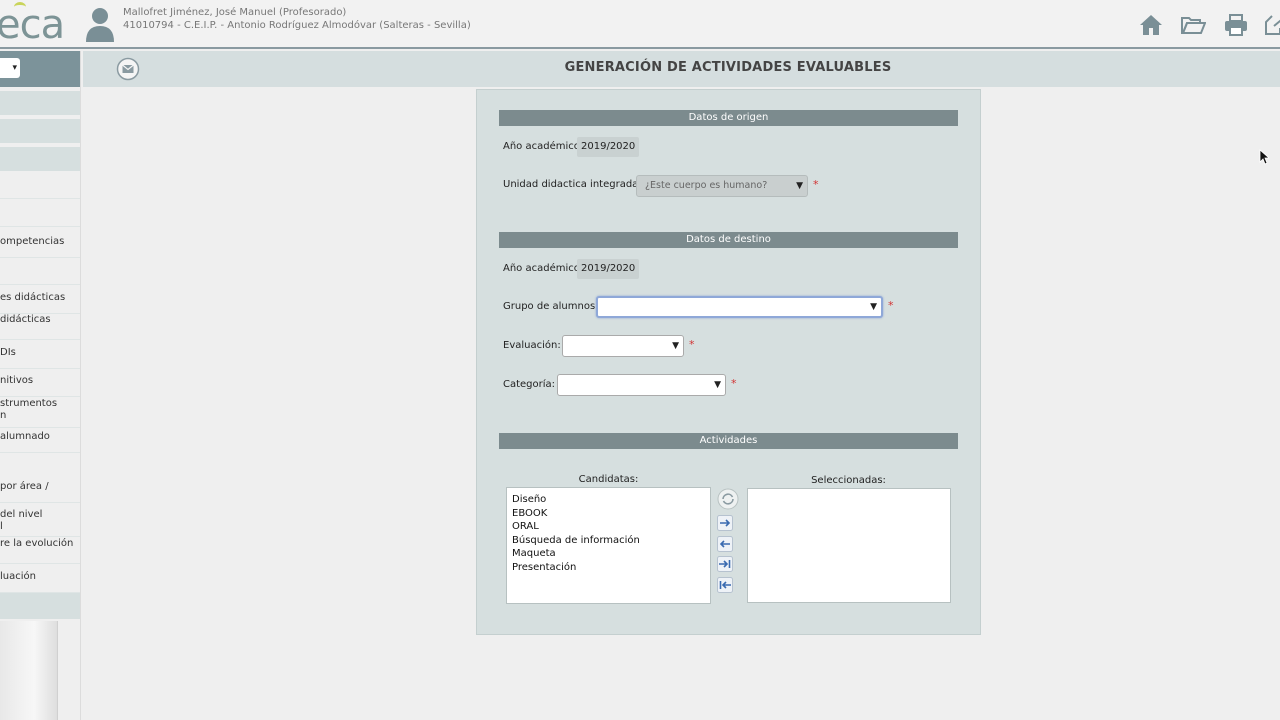 This screenshot has height=720, width=1280. I want to click on sidebar-item: del nivel l, so click(40, 523).